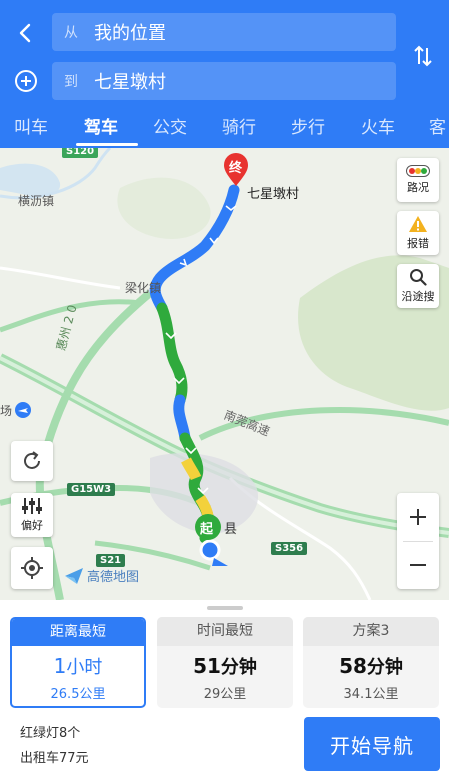 The width and height of the screenshot is (449, 778). I want to click on tab-ride: 骑行, so click(239, 125).